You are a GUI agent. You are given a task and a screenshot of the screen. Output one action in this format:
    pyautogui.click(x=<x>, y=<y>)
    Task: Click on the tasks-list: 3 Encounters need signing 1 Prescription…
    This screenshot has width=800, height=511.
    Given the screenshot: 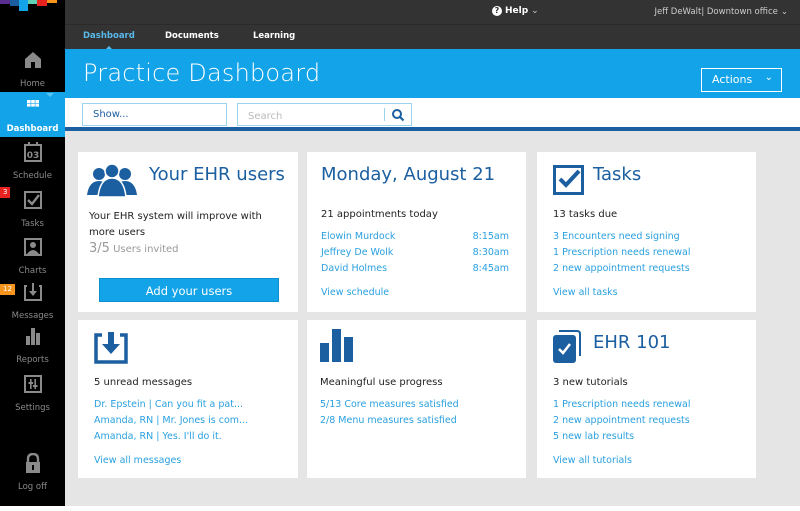 What is the action you would take?
    pyautogui.click(x=621, y=265)
    